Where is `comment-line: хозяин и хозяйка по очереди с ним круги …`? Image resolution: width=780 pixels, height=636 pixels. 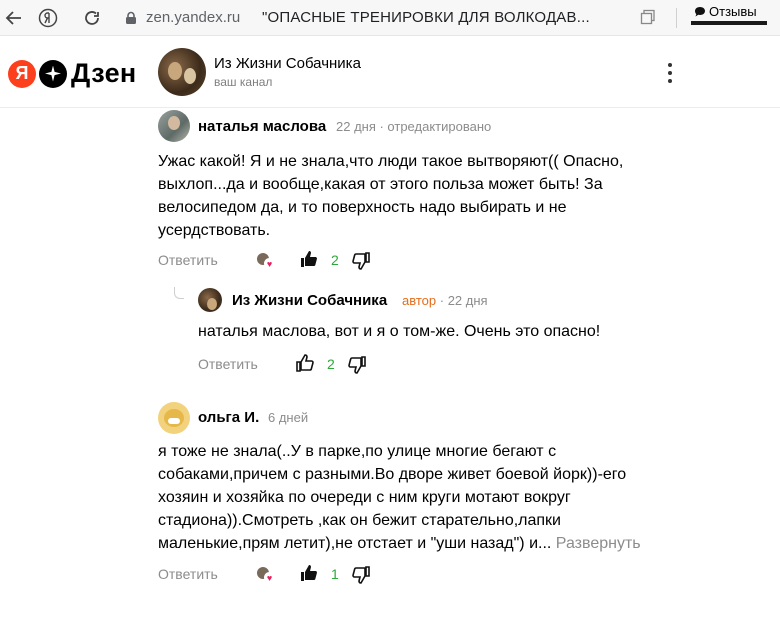 comment-line: хозяин и хозяйка по очереди с ним круги … is located at coordinates (364, 497).